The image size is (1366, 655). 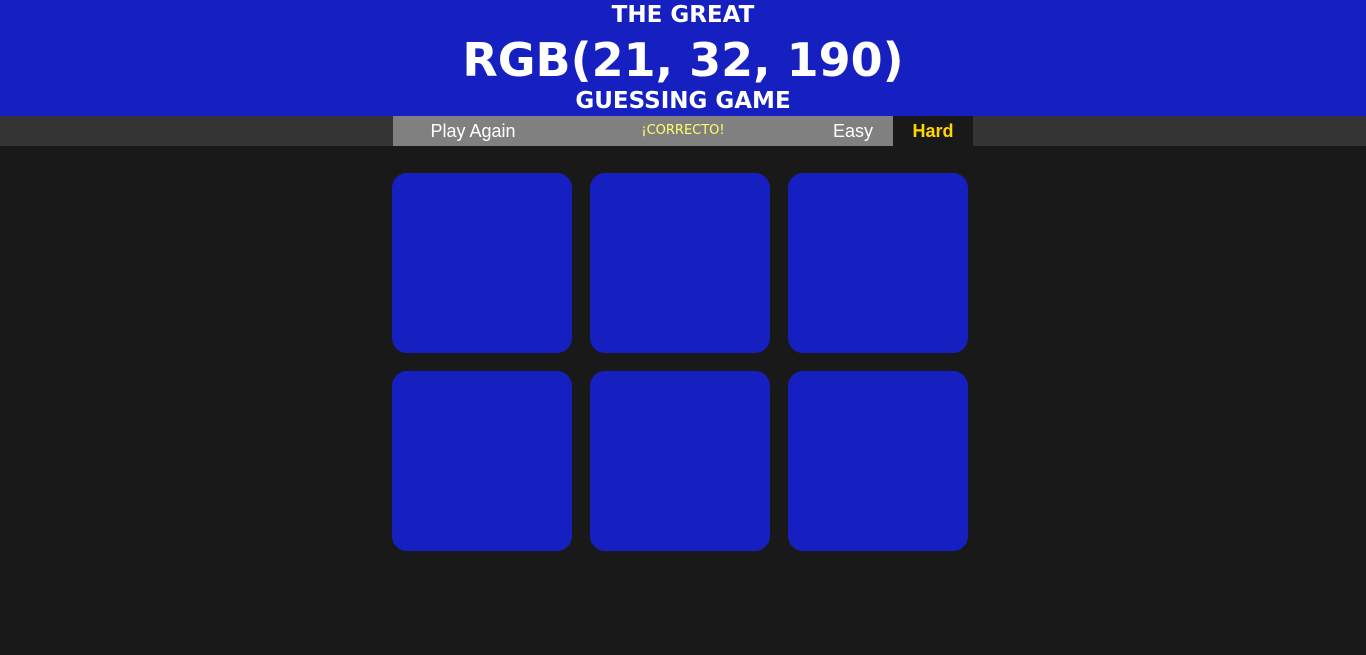 What do you see at coordinates (933, 131) in the screenshot?
I see `hard-mode-button: Hard` at bounding box center [933, 131].